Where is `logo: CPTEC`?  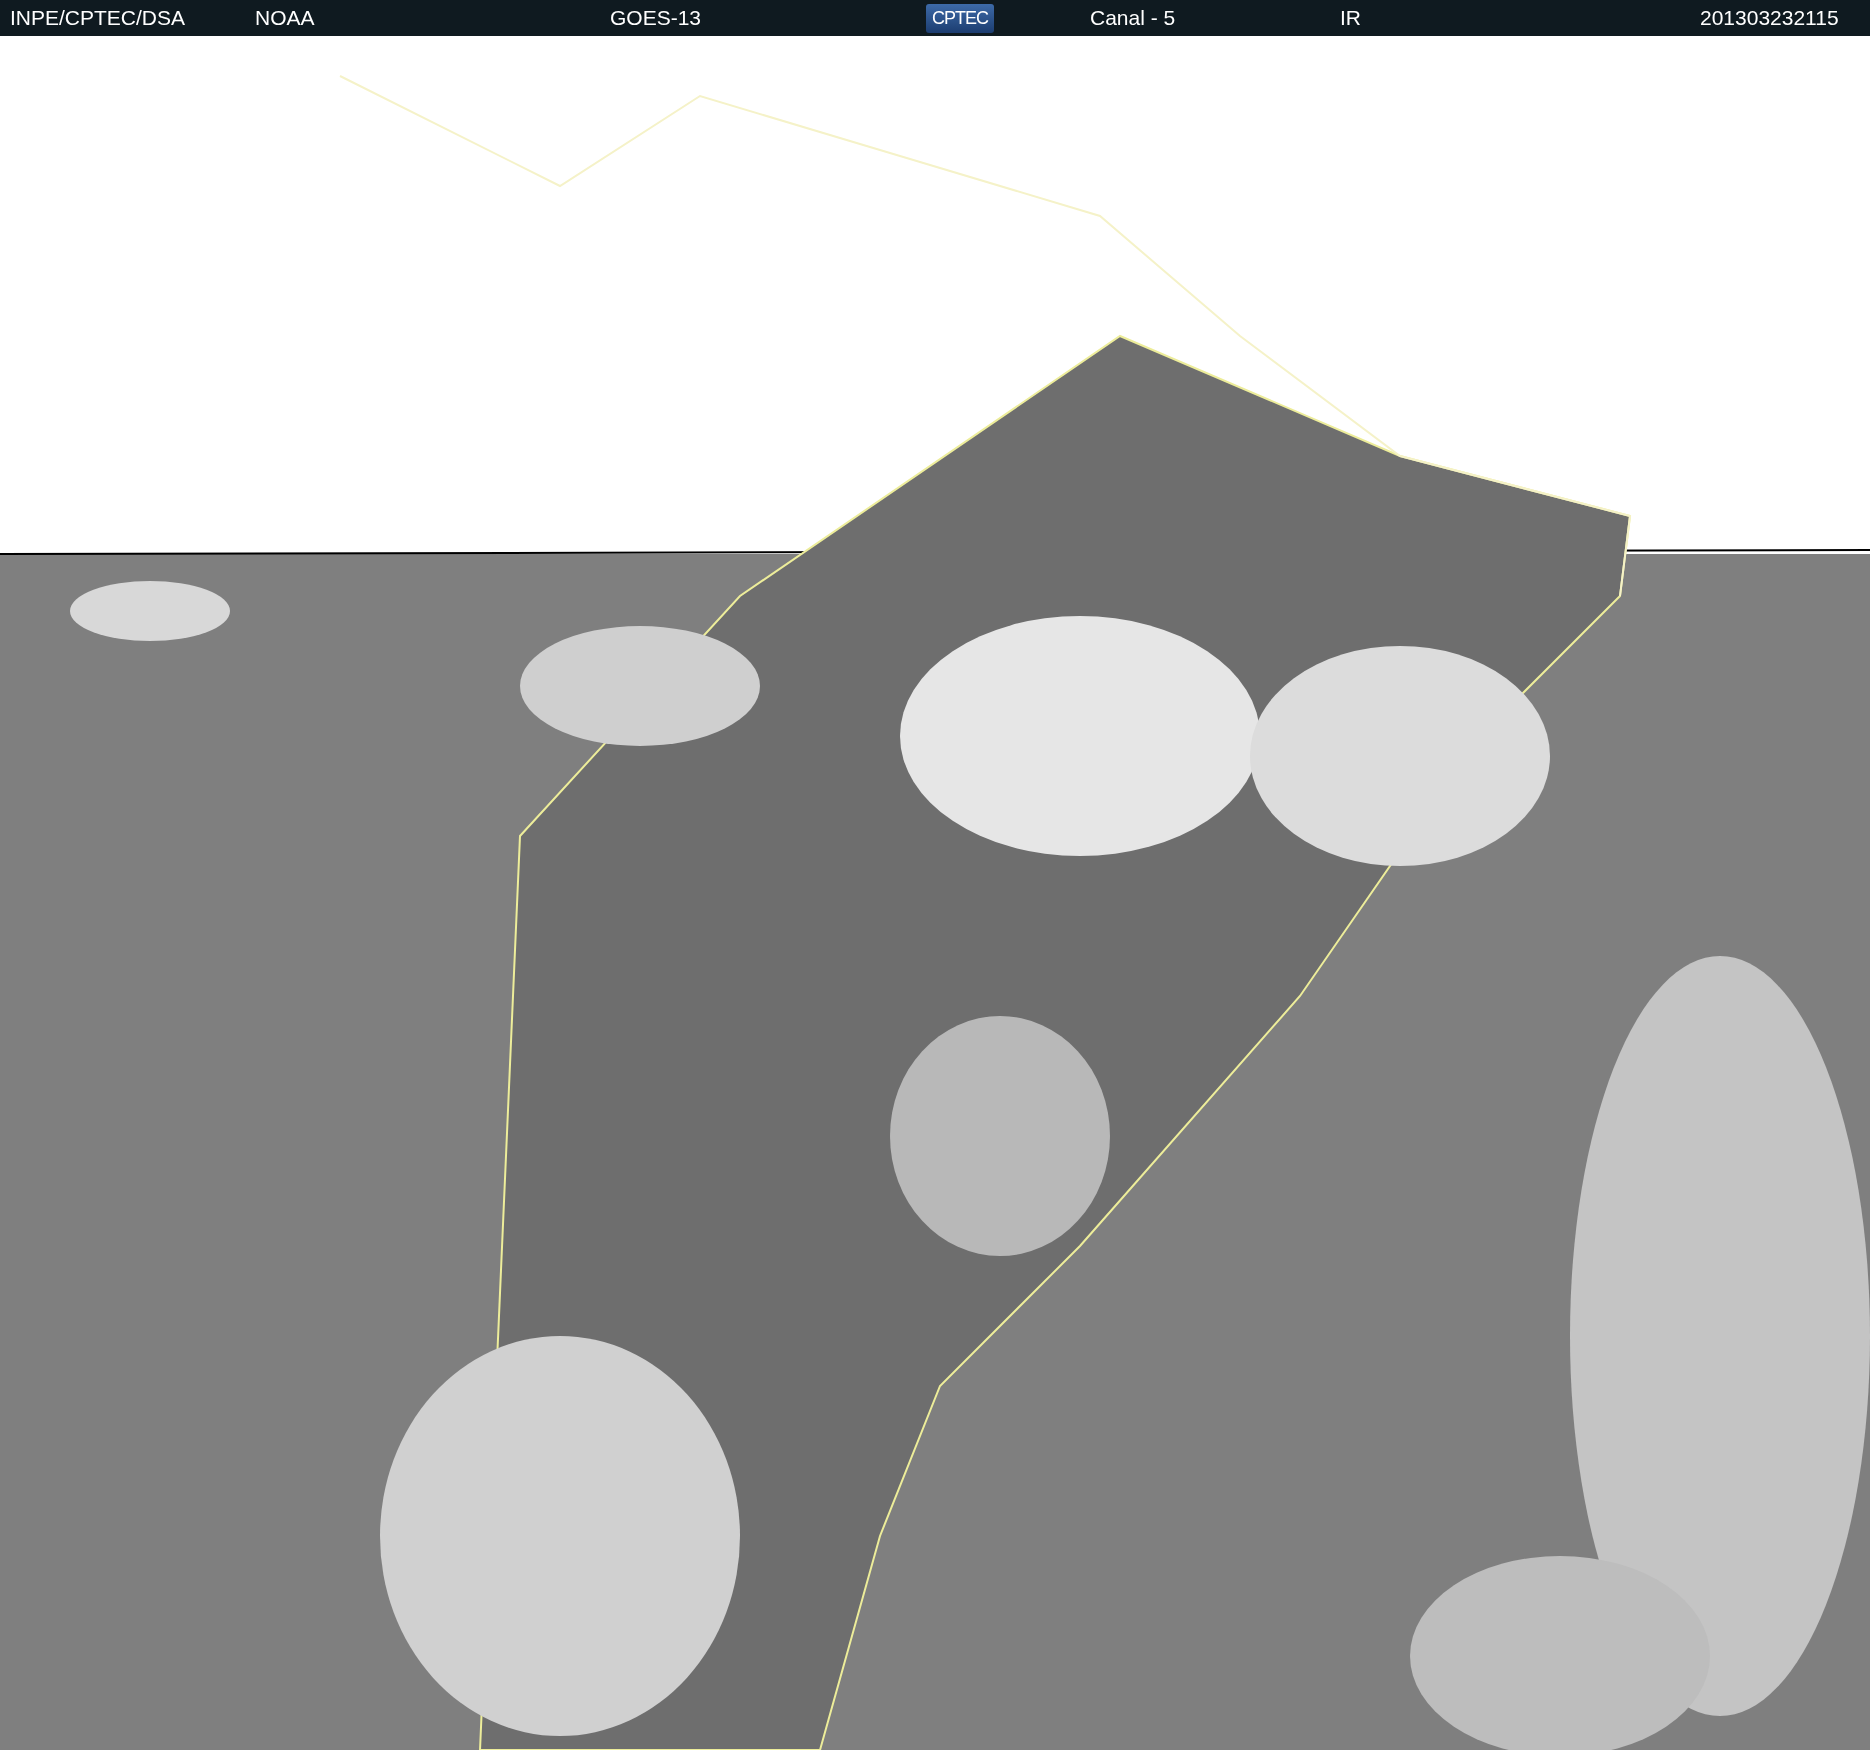 logo: CPTEC is located at coordinates (960, 18).